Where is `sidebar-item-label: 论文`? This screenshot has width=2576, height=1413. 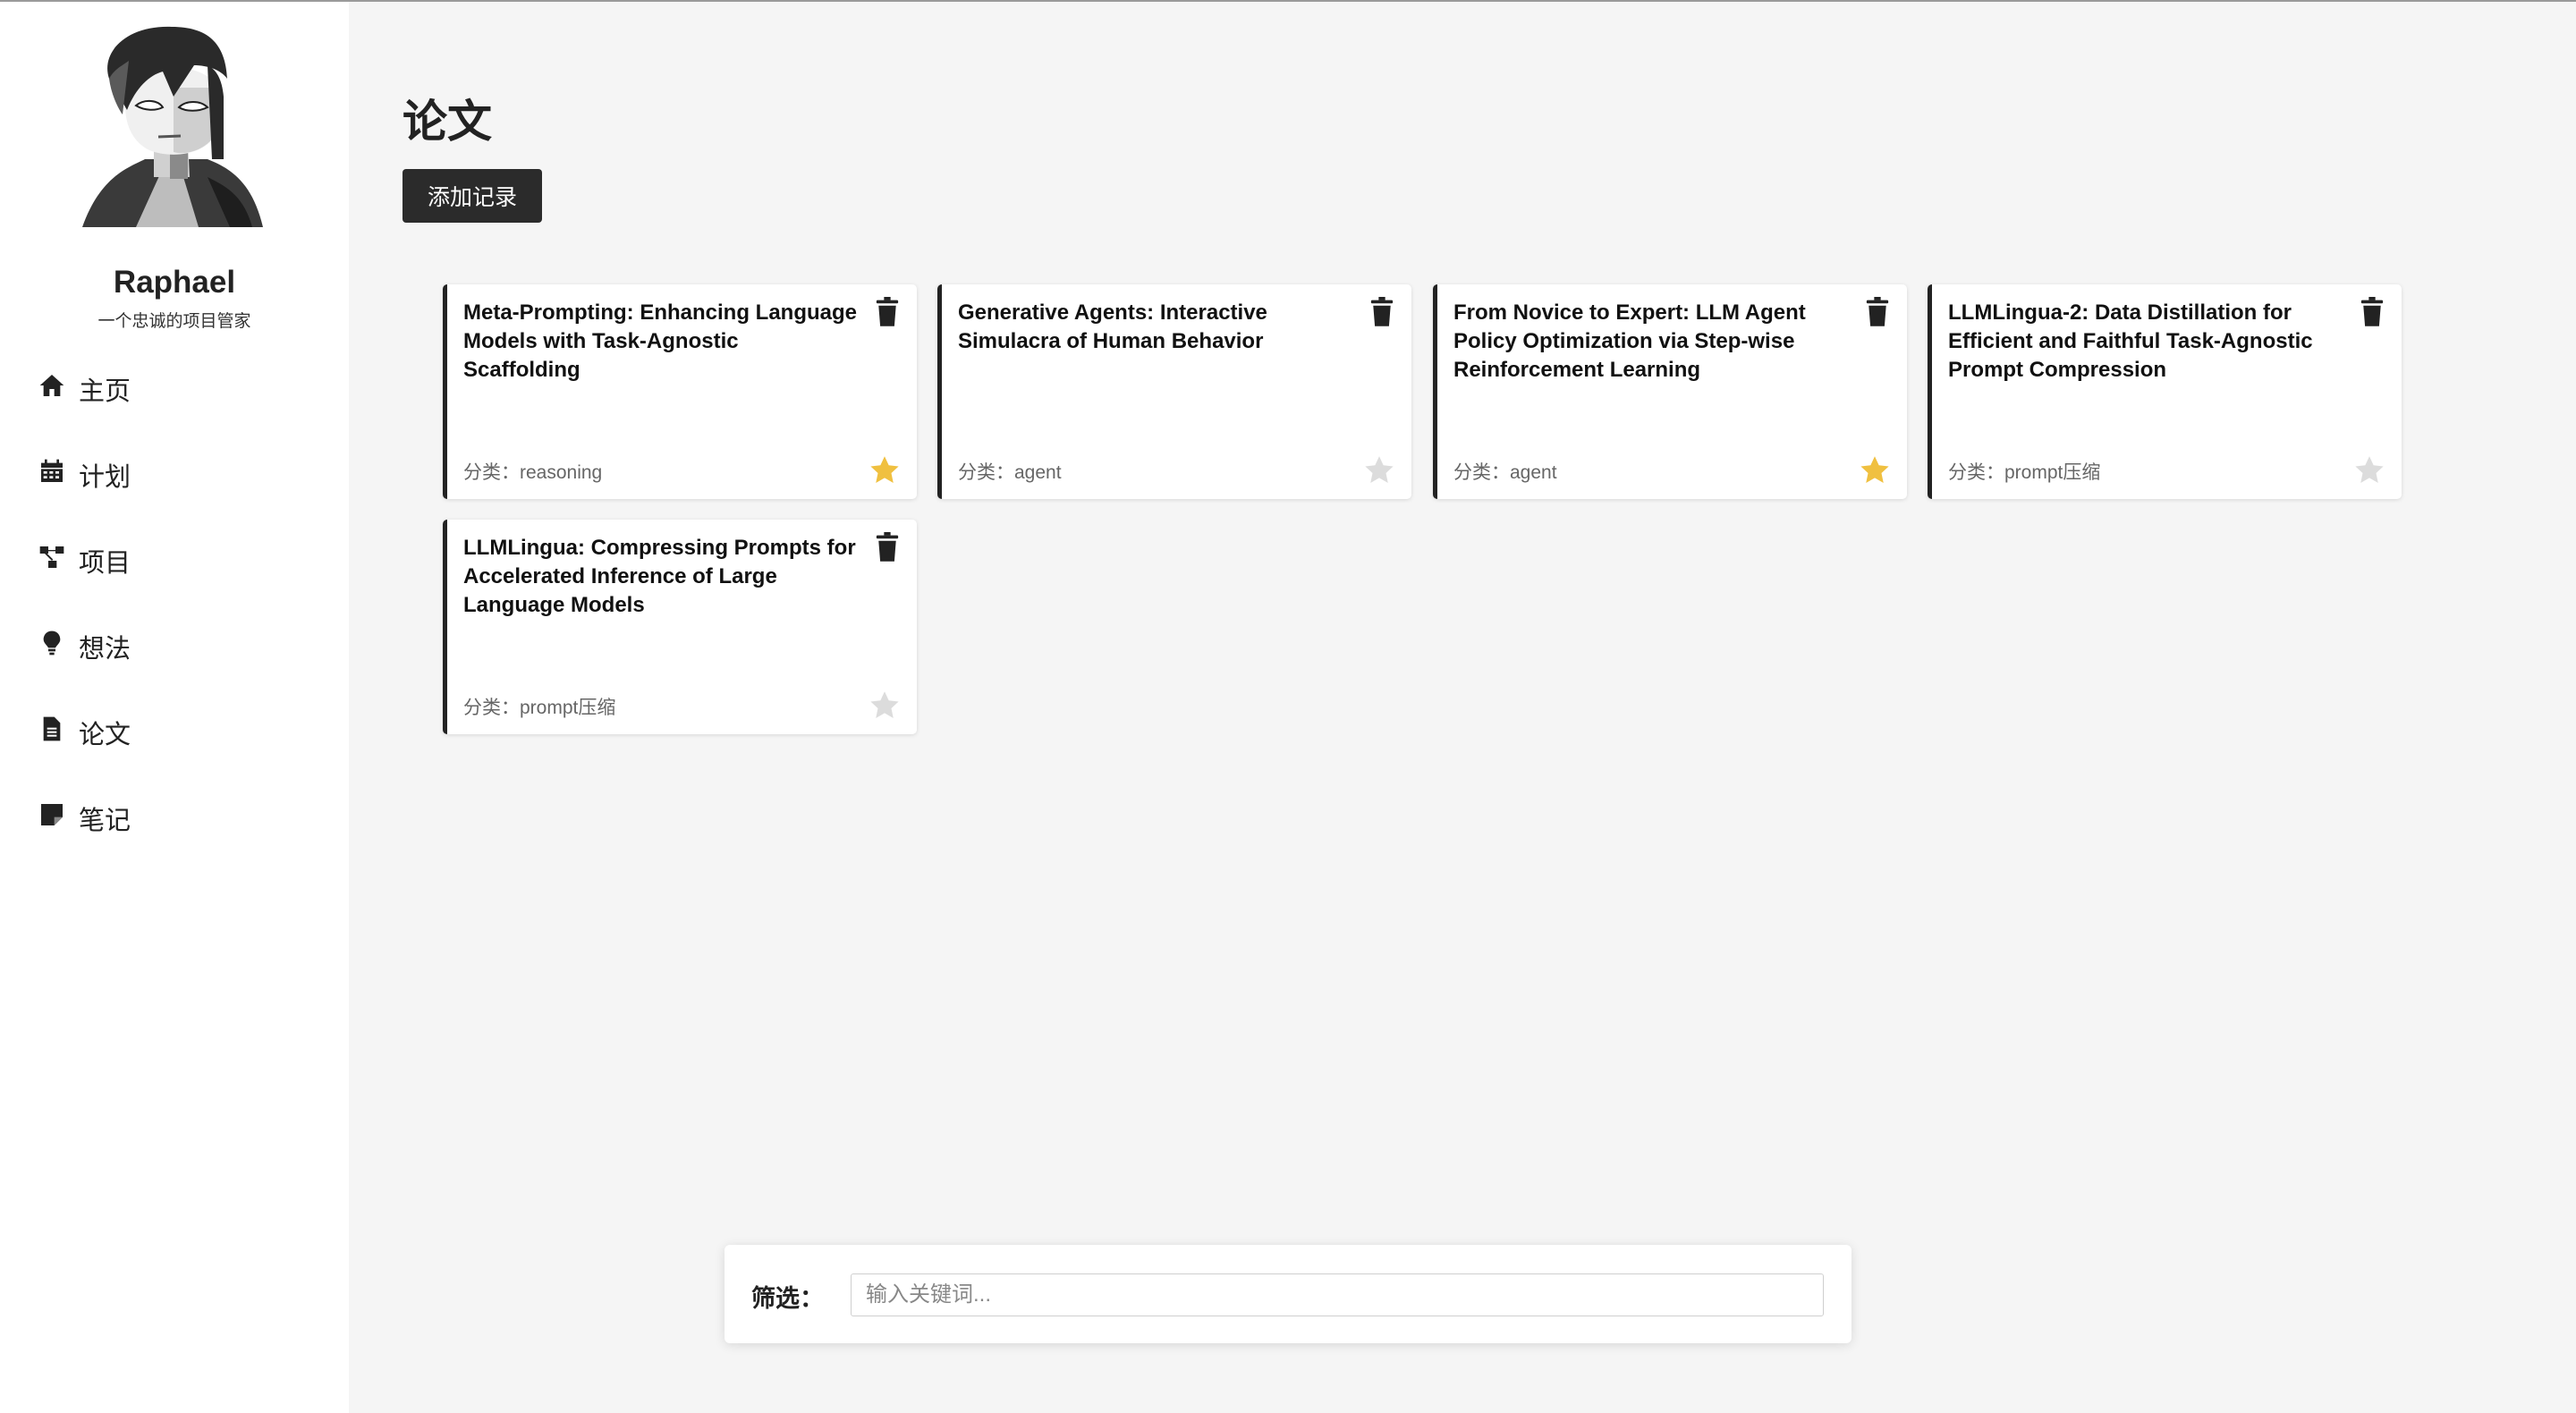
sidebar-item-label: 论文 is located at coordinates (105, 735).